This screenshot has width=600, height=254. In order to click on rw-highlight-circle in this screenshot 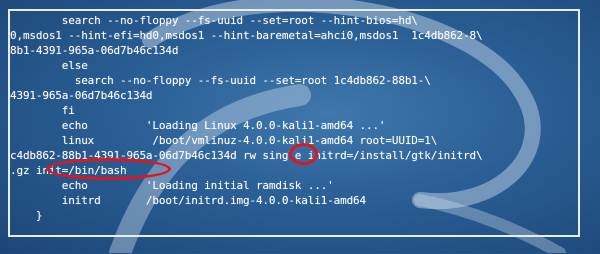, I will do `click(303, 154)`.